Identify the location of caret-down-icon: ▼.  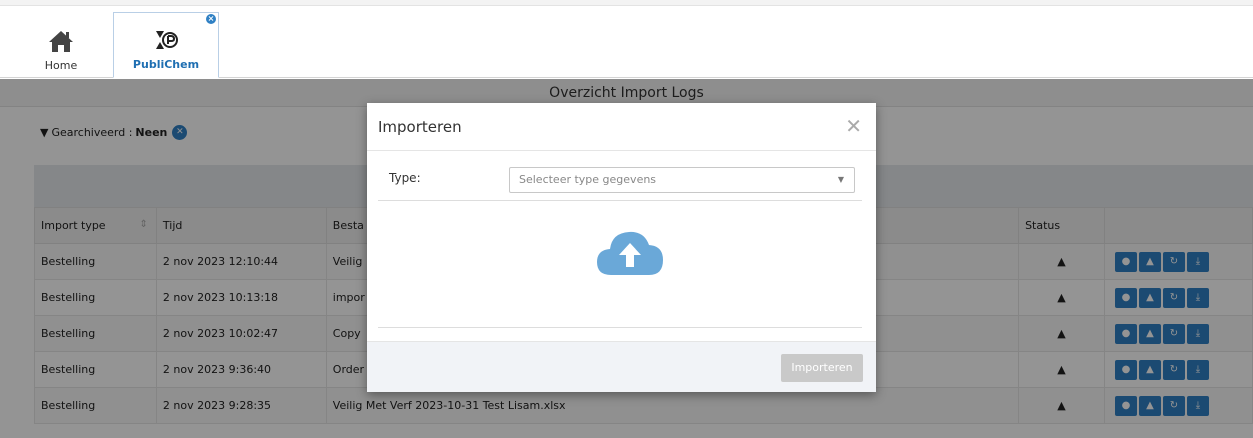
(840, 179).